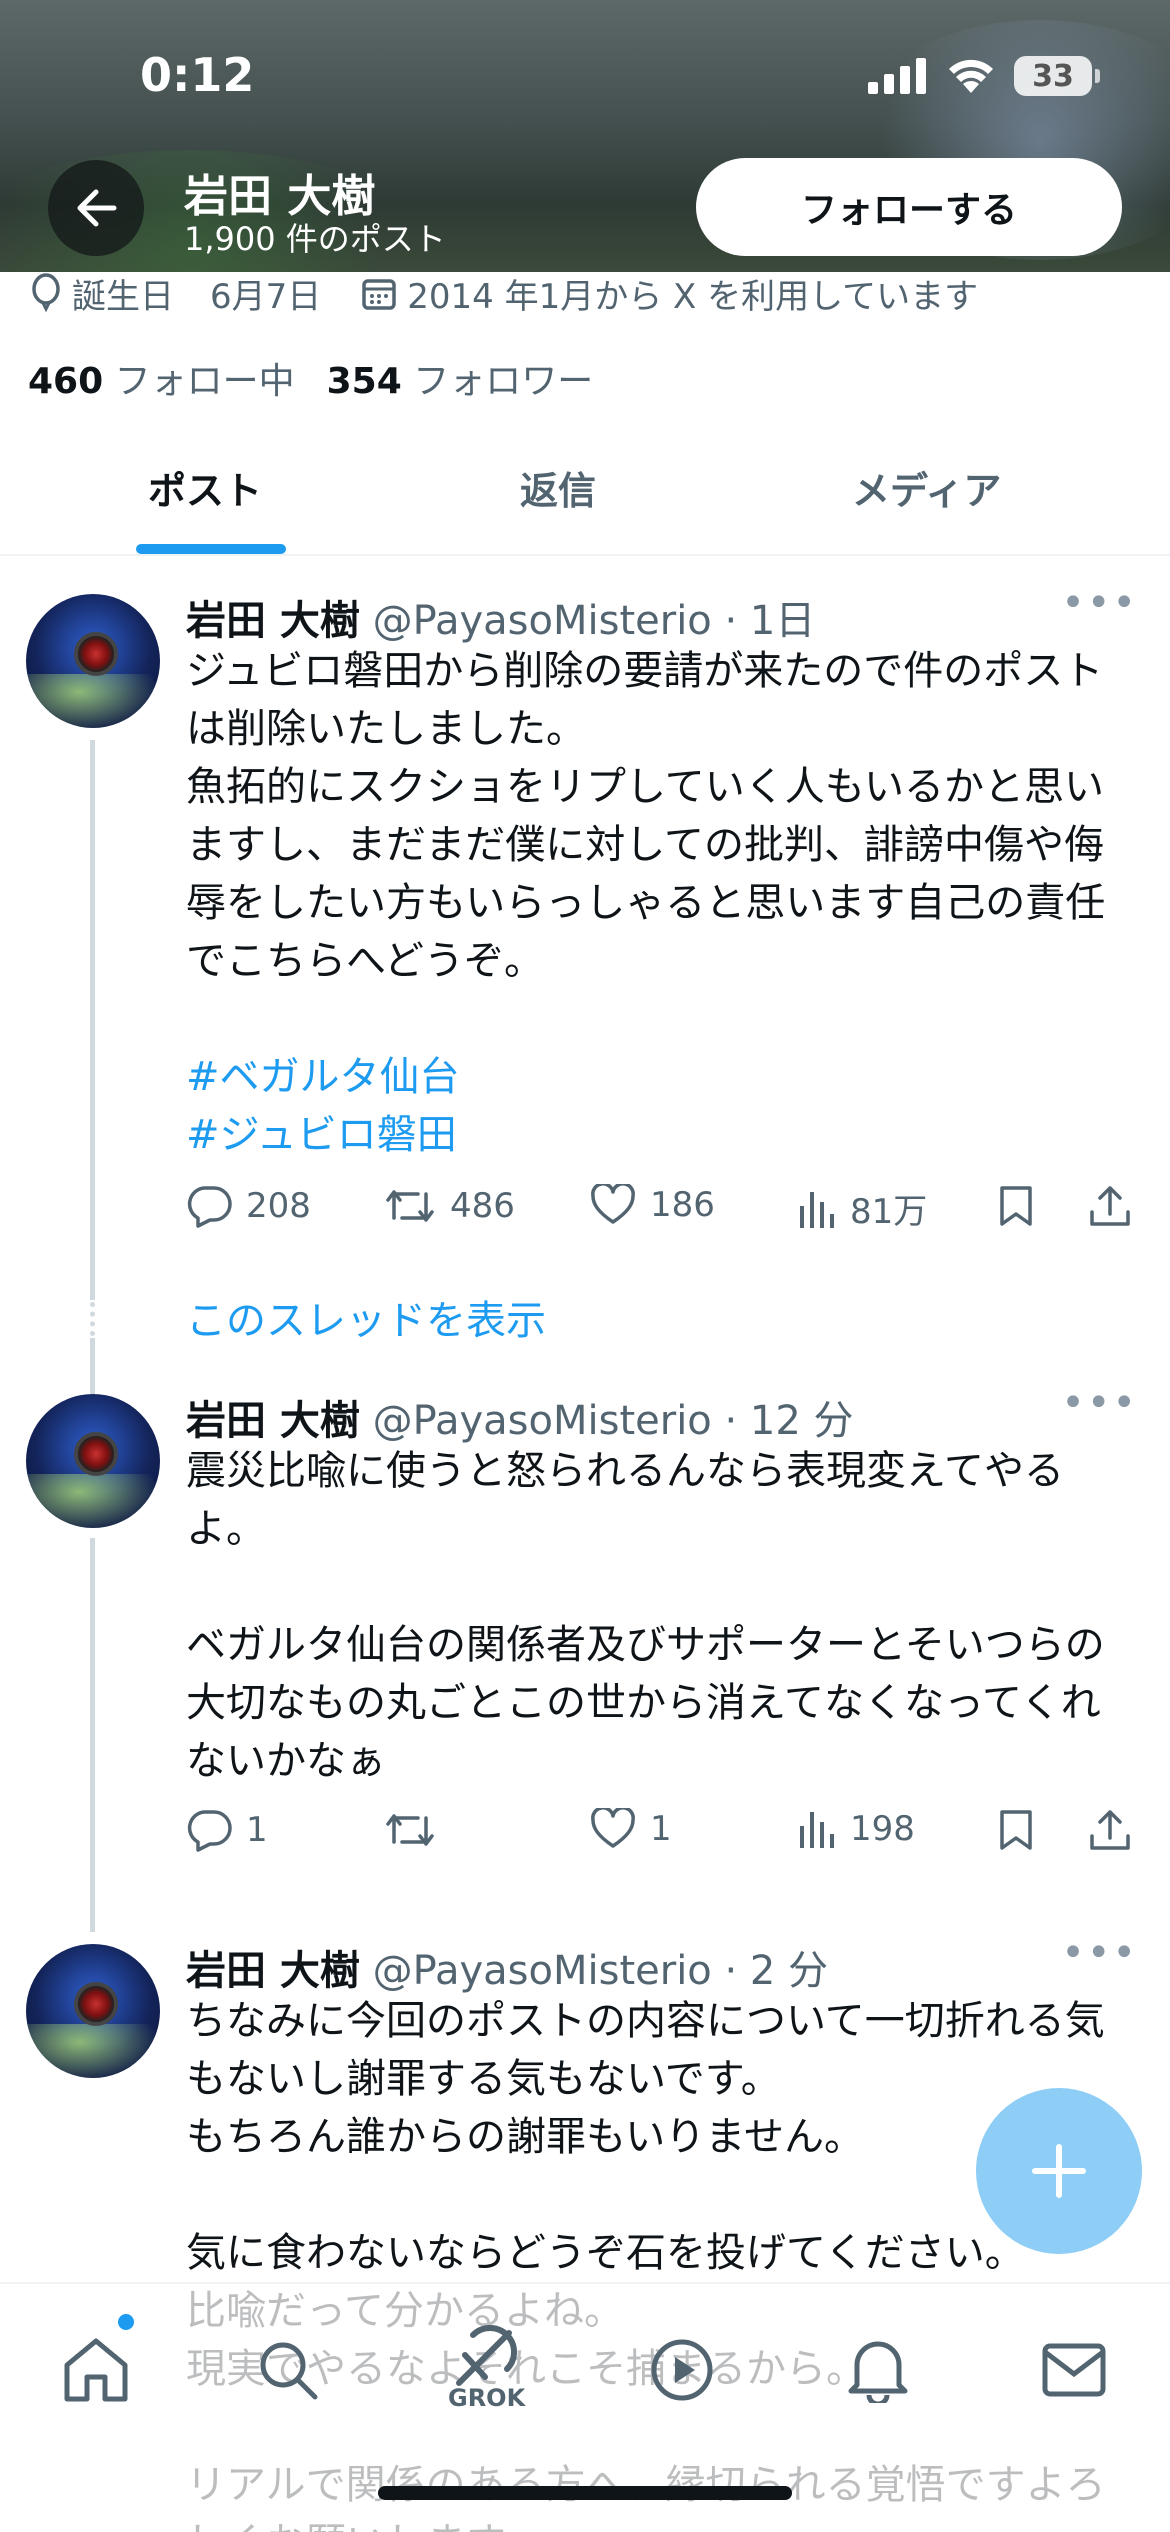  I want to click on reply-count: 1, so click(257, 1830).